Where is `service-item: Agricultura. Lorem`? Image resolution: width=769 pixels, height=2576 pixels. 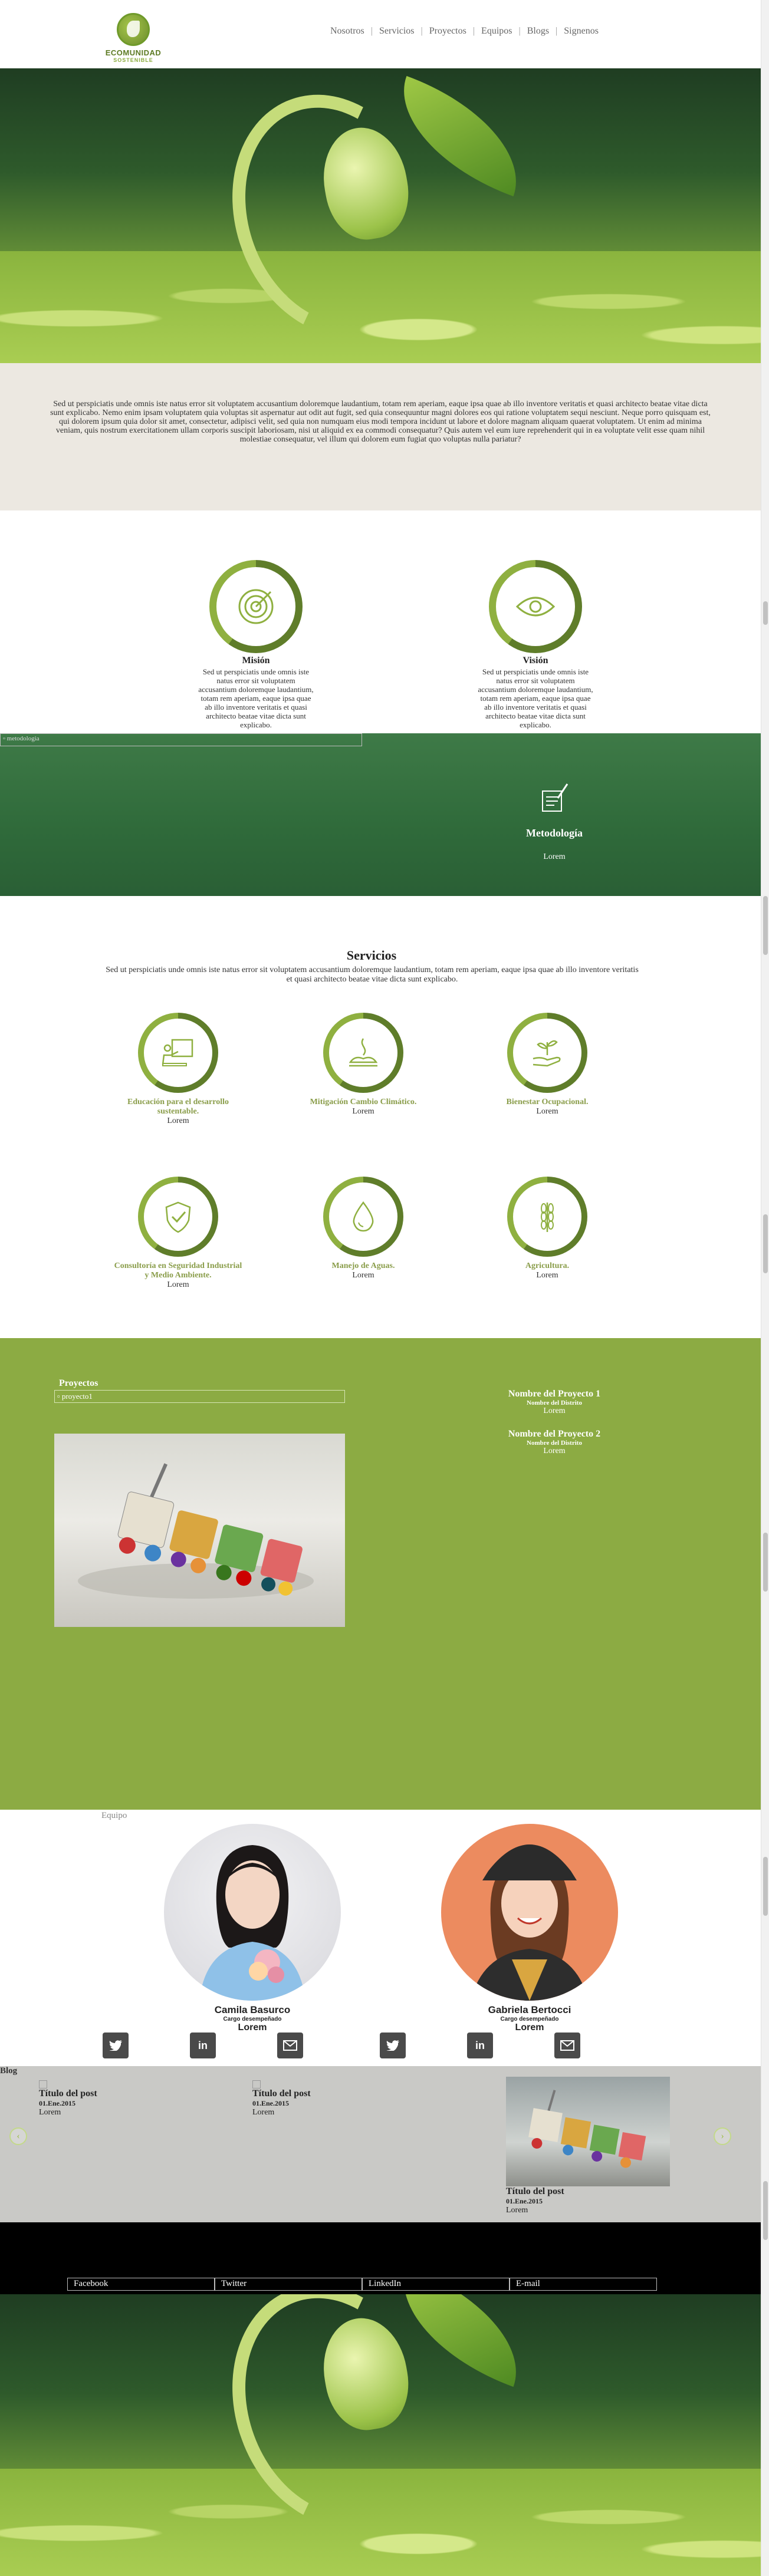 service-item: Agricultura. Lorem is located at coordinates (547, 1228).